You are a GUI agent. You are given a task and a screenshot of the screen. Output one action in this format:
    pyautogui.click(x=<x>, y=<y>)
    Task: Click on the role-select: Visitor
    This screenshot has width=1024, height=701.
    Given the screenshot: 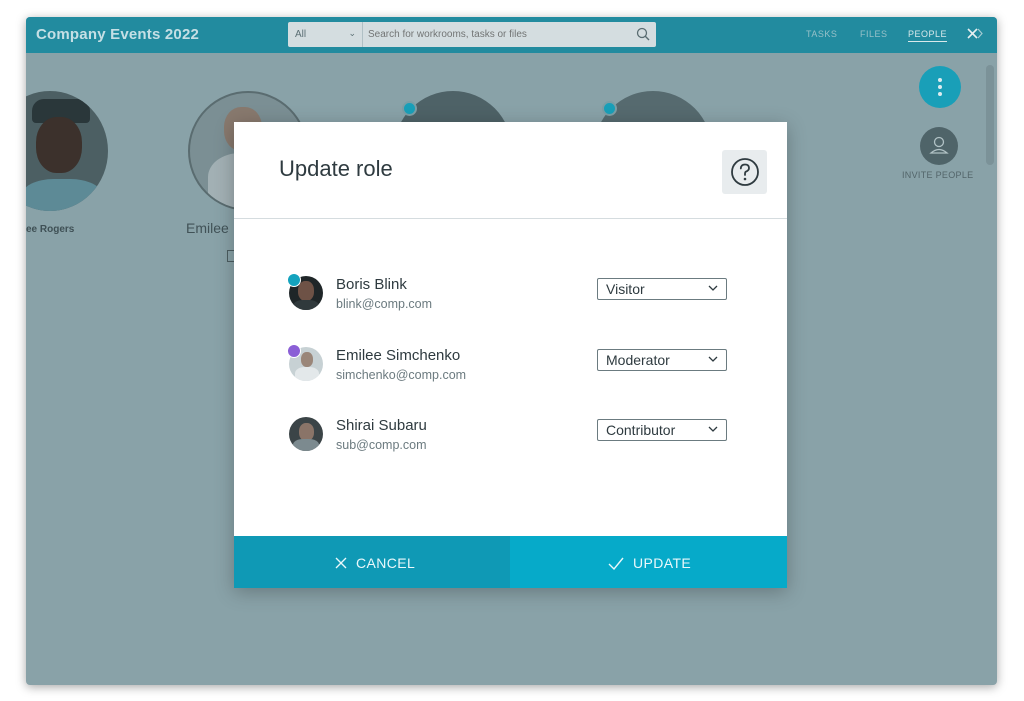 What is the action you would take?
    pyautogui.click(x=662, y=289)
    